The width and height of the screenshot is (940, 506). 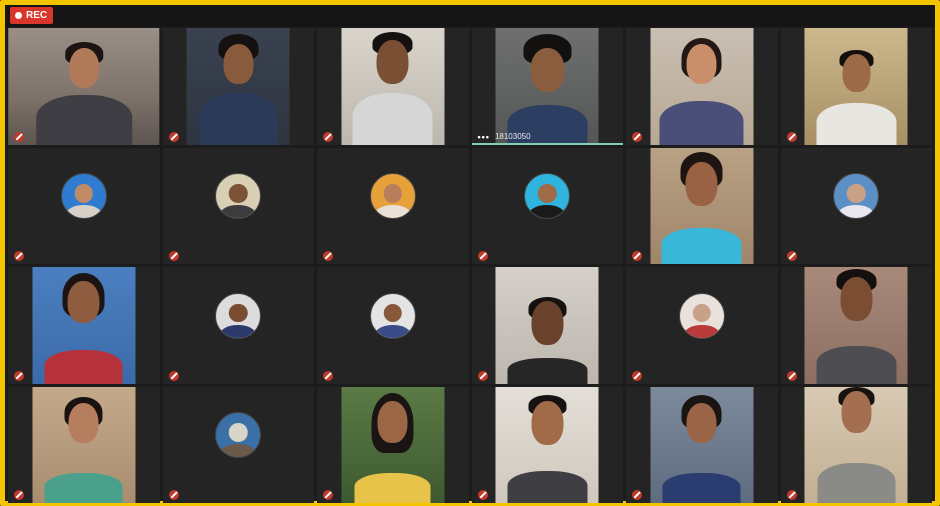 What do you see at coordinates (470, 16) in the screenshot?
I see `top-bar` at bounding box center [470, 16].